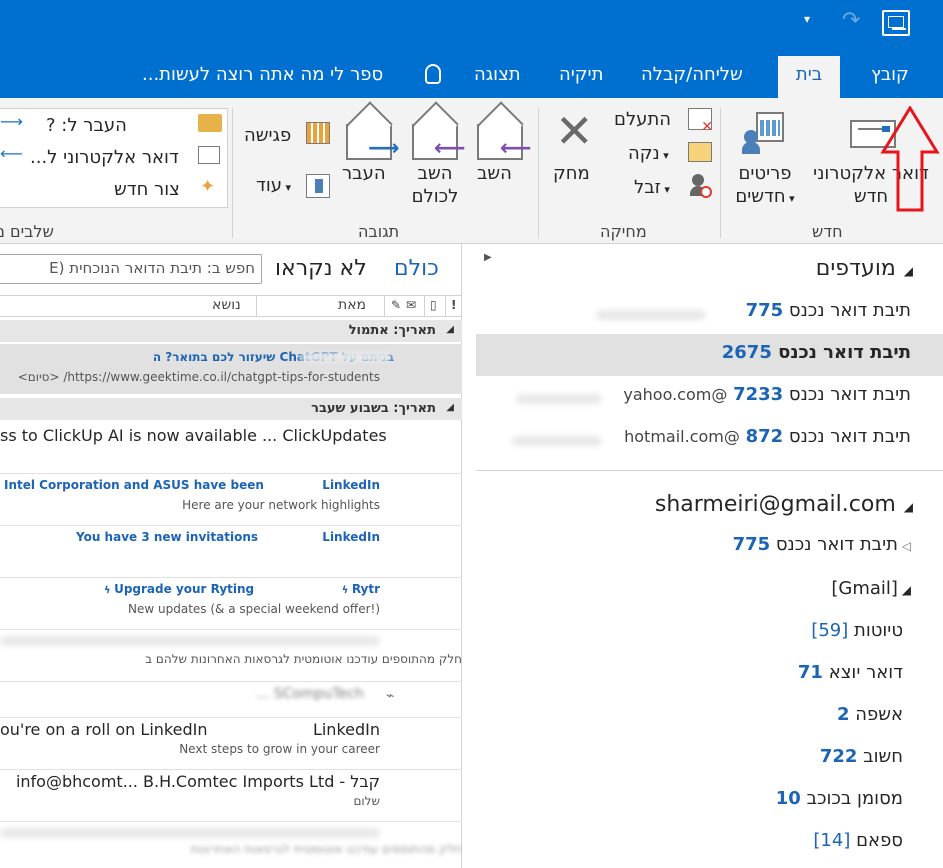 The height and width of the screenshot is (868, 943). I want to click on importance-column-icon: !, so click(453, 305).